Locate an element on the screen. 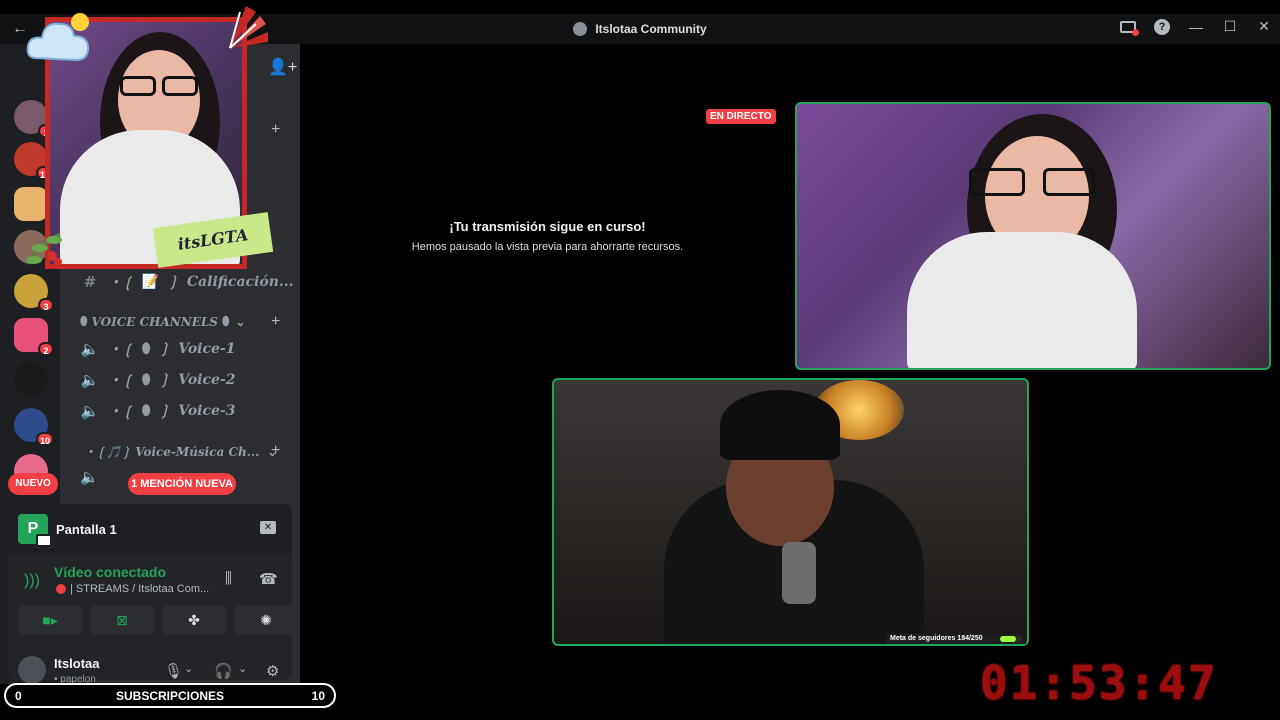 The height and width of the screenshot is (720, 1280). server-badge: 2 is located at coordinates (46, 349).